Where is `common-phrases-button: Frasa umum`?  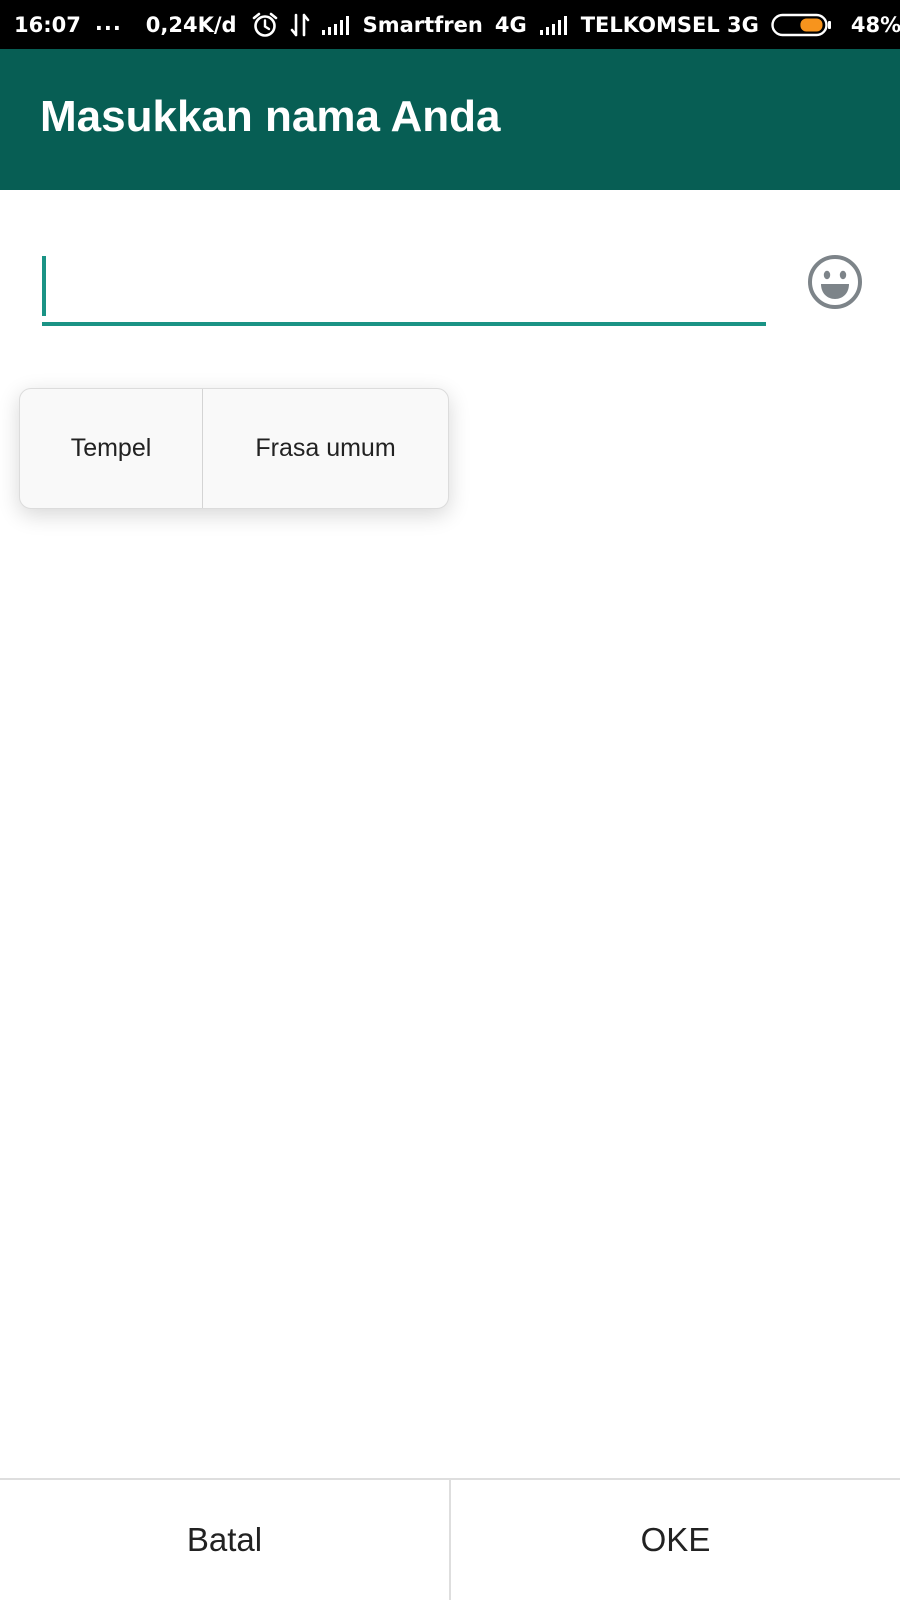
common-phrases-button: Frasa umum is located at coordinates (325, 448).